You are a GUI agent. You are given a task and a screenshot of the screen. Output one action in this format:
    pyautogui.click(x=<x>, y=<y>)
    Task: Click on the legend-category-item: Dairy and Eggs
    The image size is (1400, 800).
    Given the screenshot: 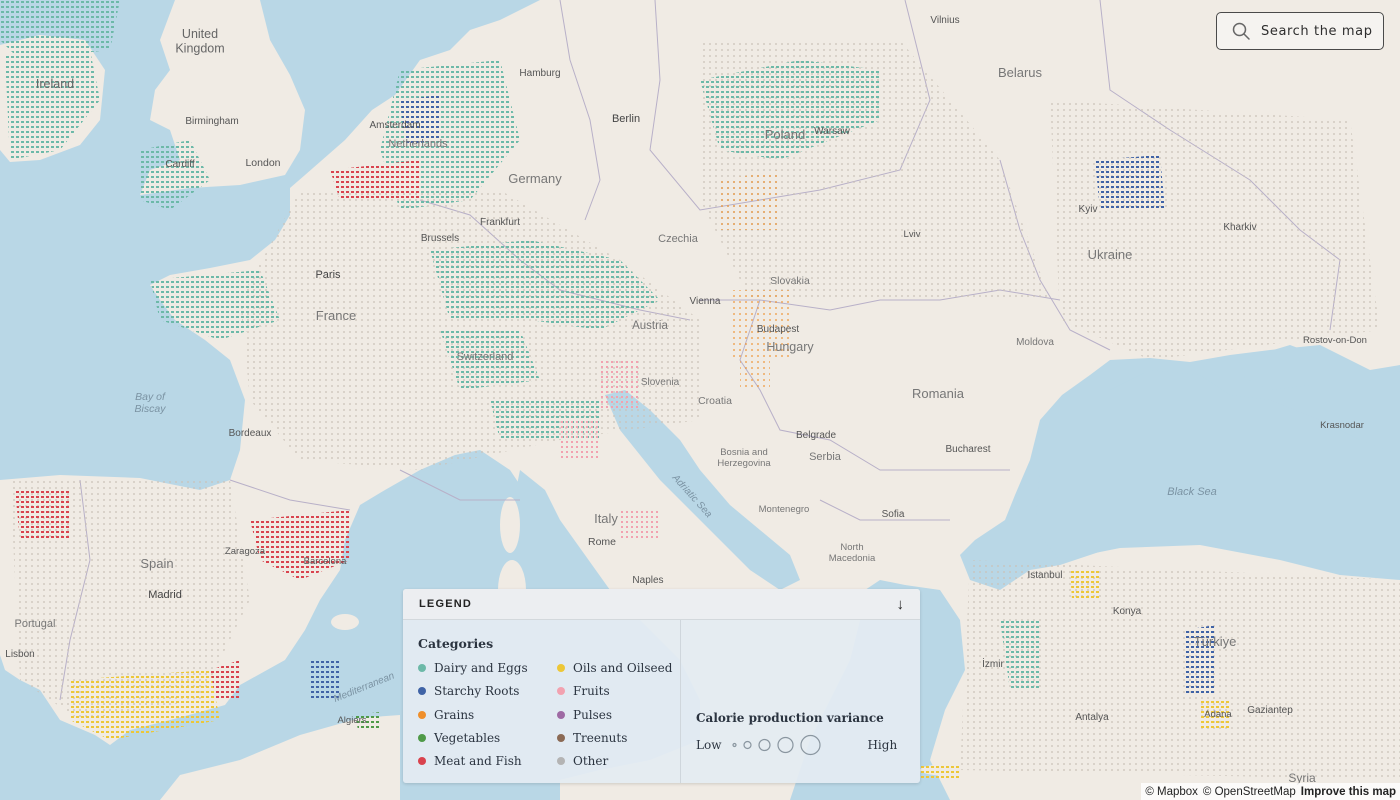 What is the action you would take?
    pyautogui.click(x=487, y=668)
    